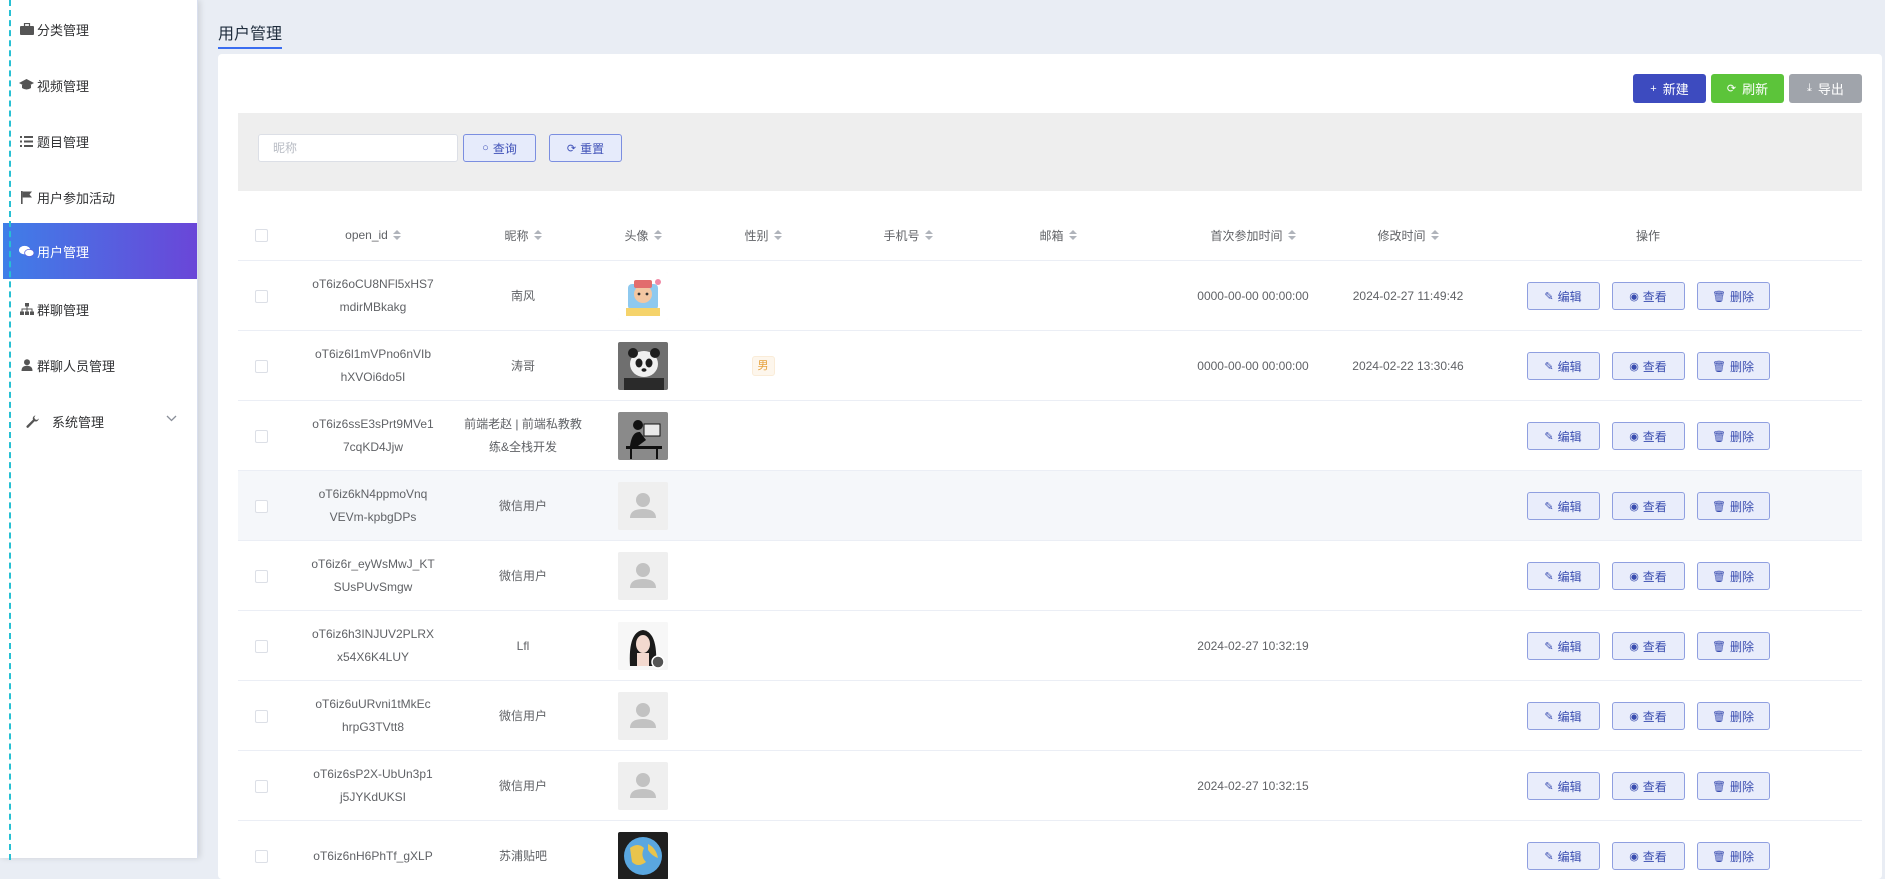 The image size is (1885, 879). Describe the element at coordinates (373, 235) in the screenshot. I see `column-header-open-id: open_id` at that location.